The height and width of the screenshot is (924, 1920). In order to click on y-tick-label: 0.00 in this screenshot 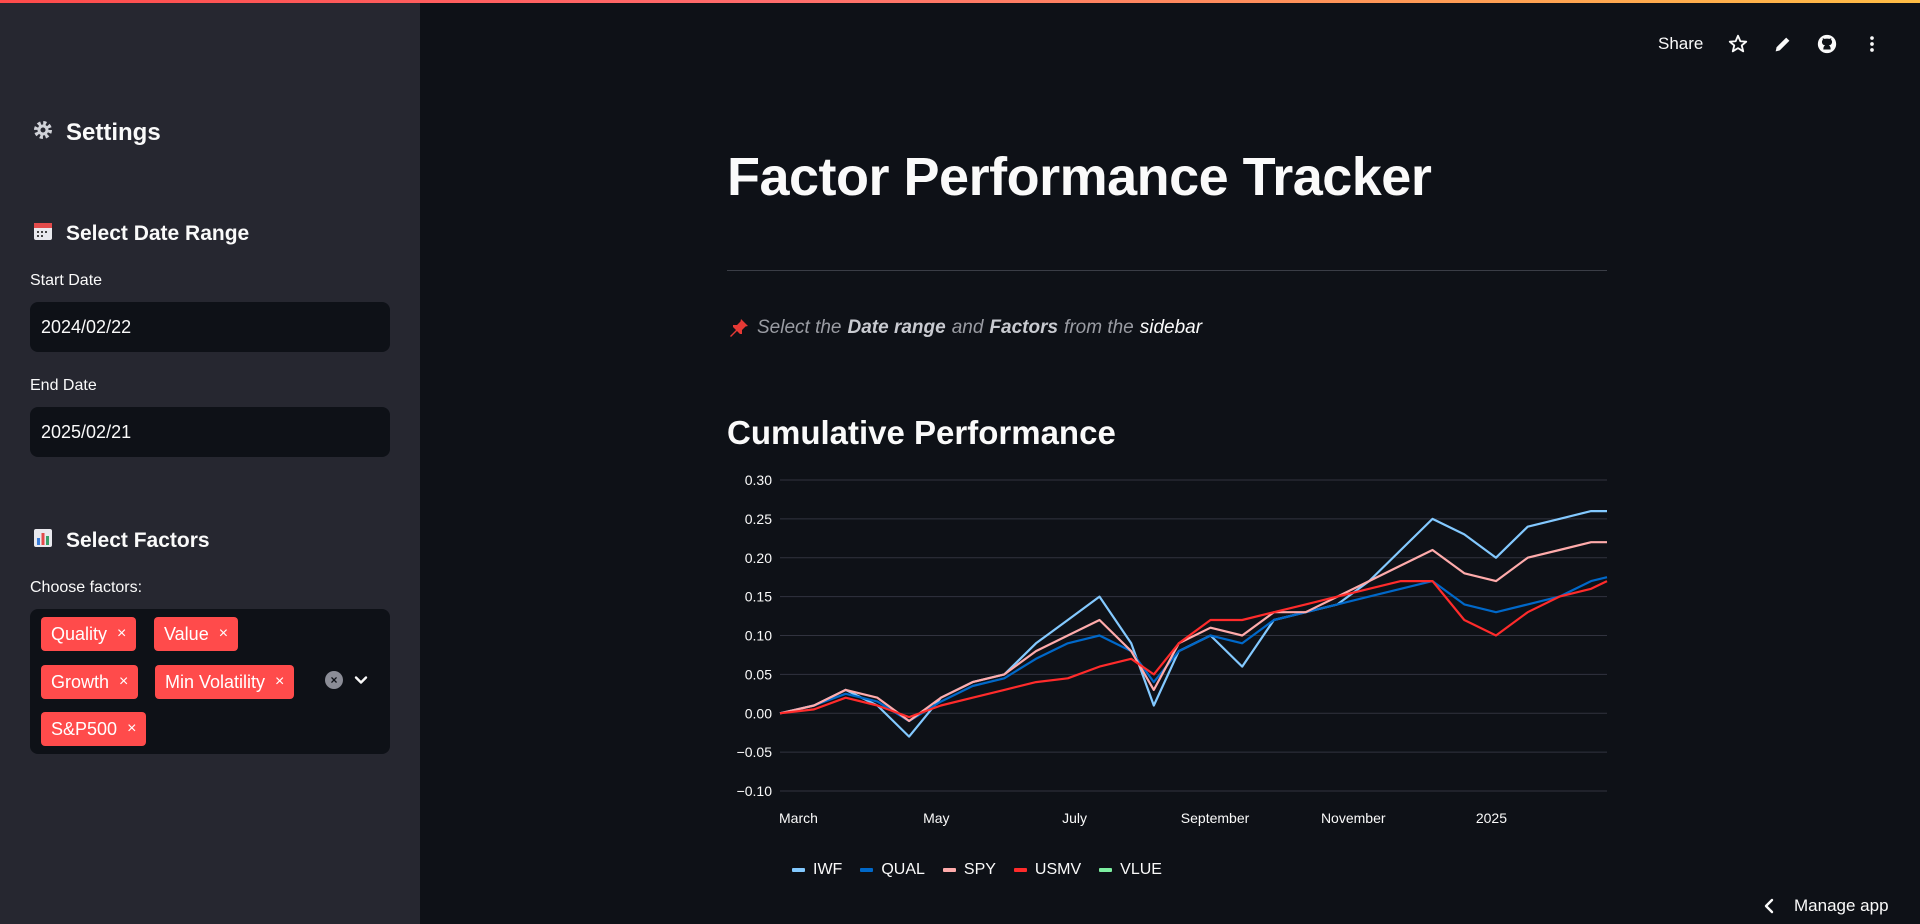, I will do `click(758, 713)`.